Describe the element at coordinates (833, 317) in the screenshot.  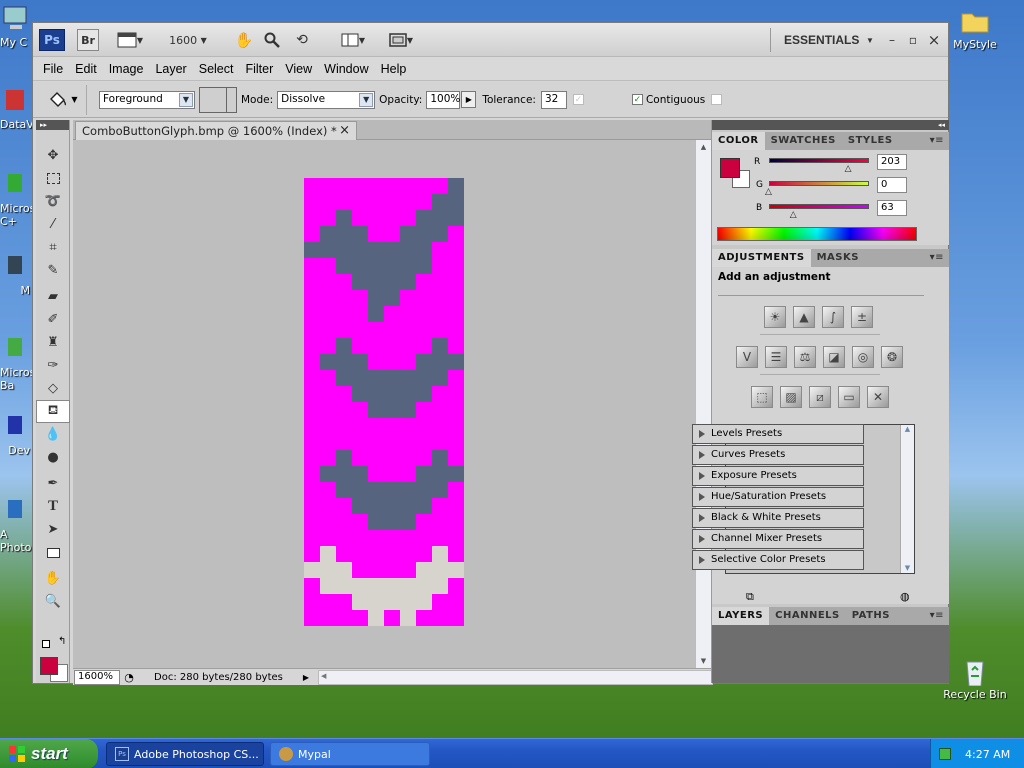
I see `curves-icon: ∫` at that location.